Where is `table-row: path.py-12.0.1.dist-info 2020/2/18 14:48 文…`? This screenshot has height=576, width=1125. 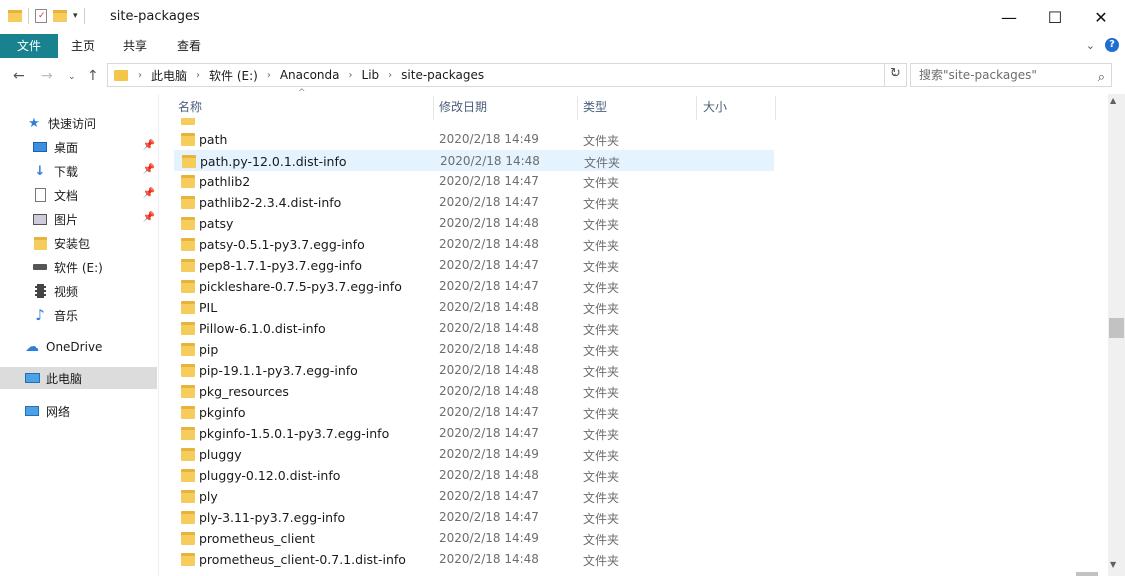 table-row: path.py-12.0.1.dist-info 2020/2/18 14:48 文… is located at coordinates (474, 160).